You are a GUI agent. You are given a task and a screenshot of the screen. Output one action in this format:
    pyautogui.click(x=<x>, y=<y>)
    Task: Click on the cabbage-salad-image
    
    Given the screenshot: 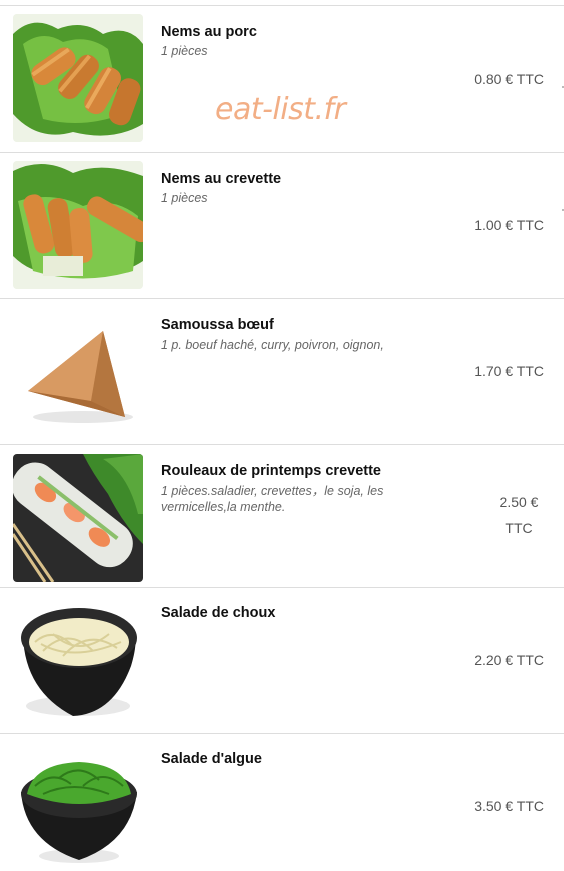 What is the action you would take?
    pyautogui.click(x=78, y=660)
    